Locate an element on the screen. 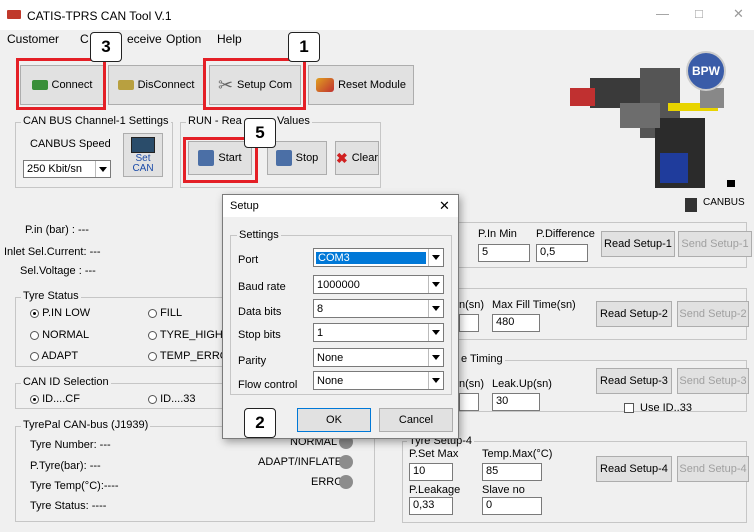  inlet-current-reading: Inlet Sel.Current: --- is located at coordinates (52, 252).